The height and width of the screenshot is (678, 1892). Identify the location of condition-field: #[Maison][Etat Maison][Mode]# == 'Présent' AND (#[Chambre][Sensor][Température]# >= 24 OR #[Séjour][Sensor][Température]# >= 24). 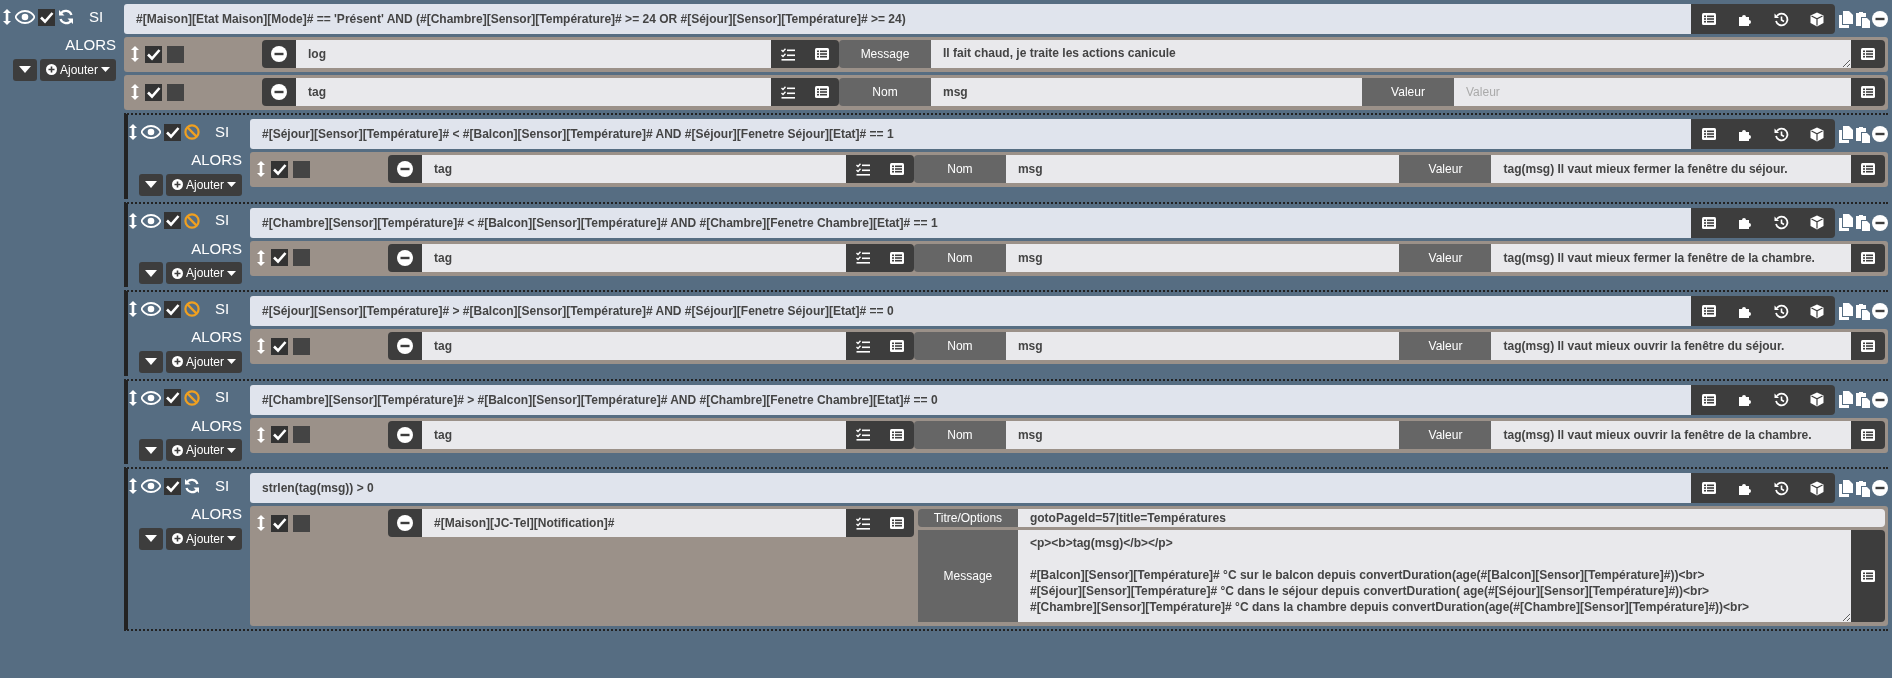
(907, 19).